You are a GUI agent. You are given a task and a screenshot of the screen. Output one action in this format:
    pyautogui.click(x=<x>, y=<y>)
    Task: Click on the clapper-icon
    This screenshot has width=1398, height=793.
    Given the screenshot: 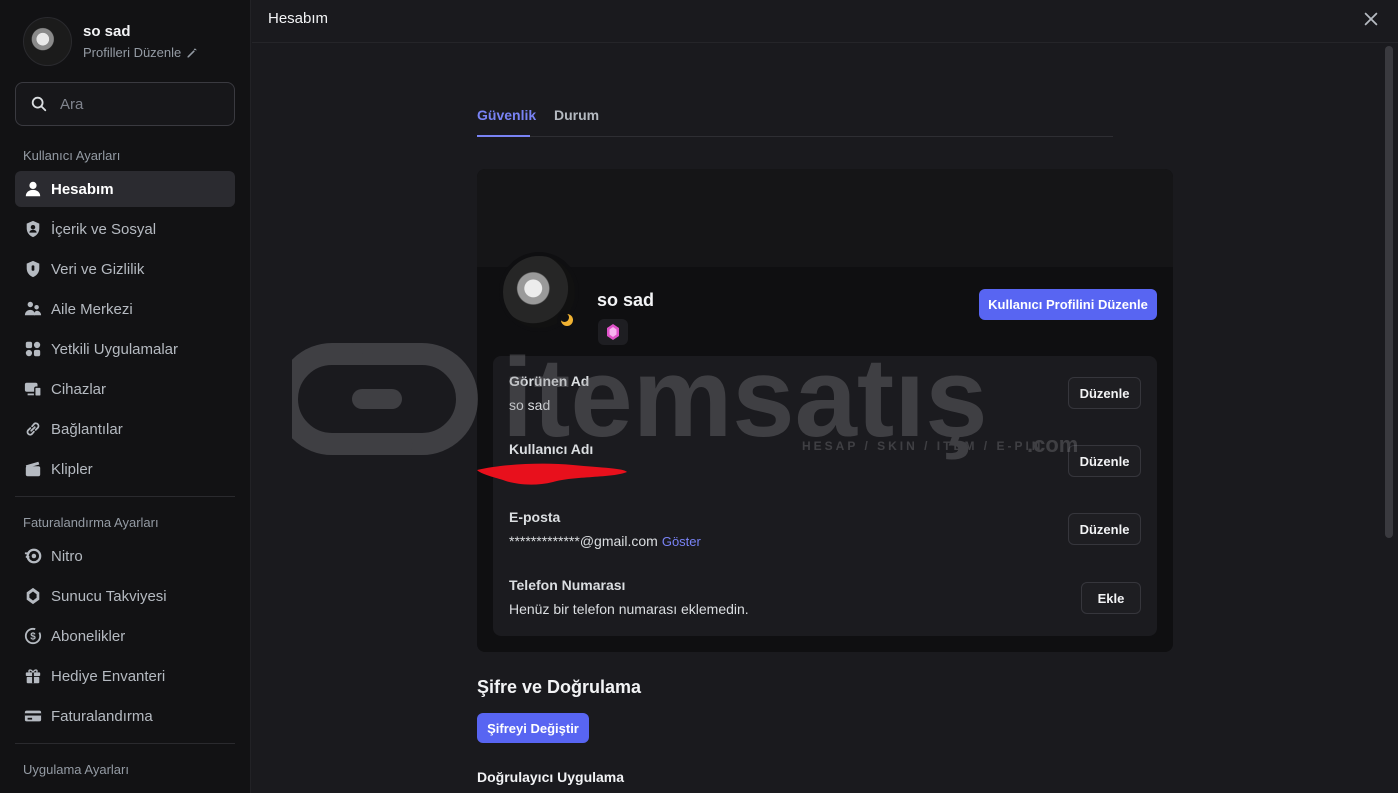 What is the action you would take?
    pyautogui.click(x=33, y=469)
    